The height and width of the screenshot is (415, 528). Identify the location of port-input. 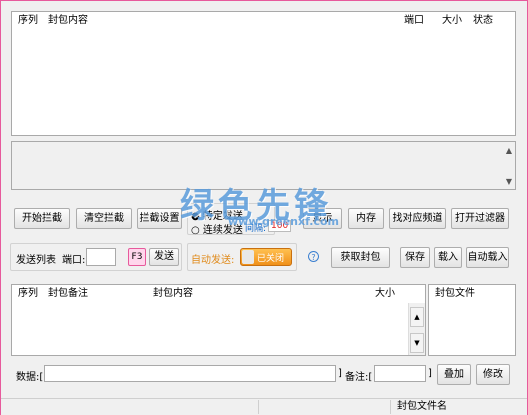
(101, 257).